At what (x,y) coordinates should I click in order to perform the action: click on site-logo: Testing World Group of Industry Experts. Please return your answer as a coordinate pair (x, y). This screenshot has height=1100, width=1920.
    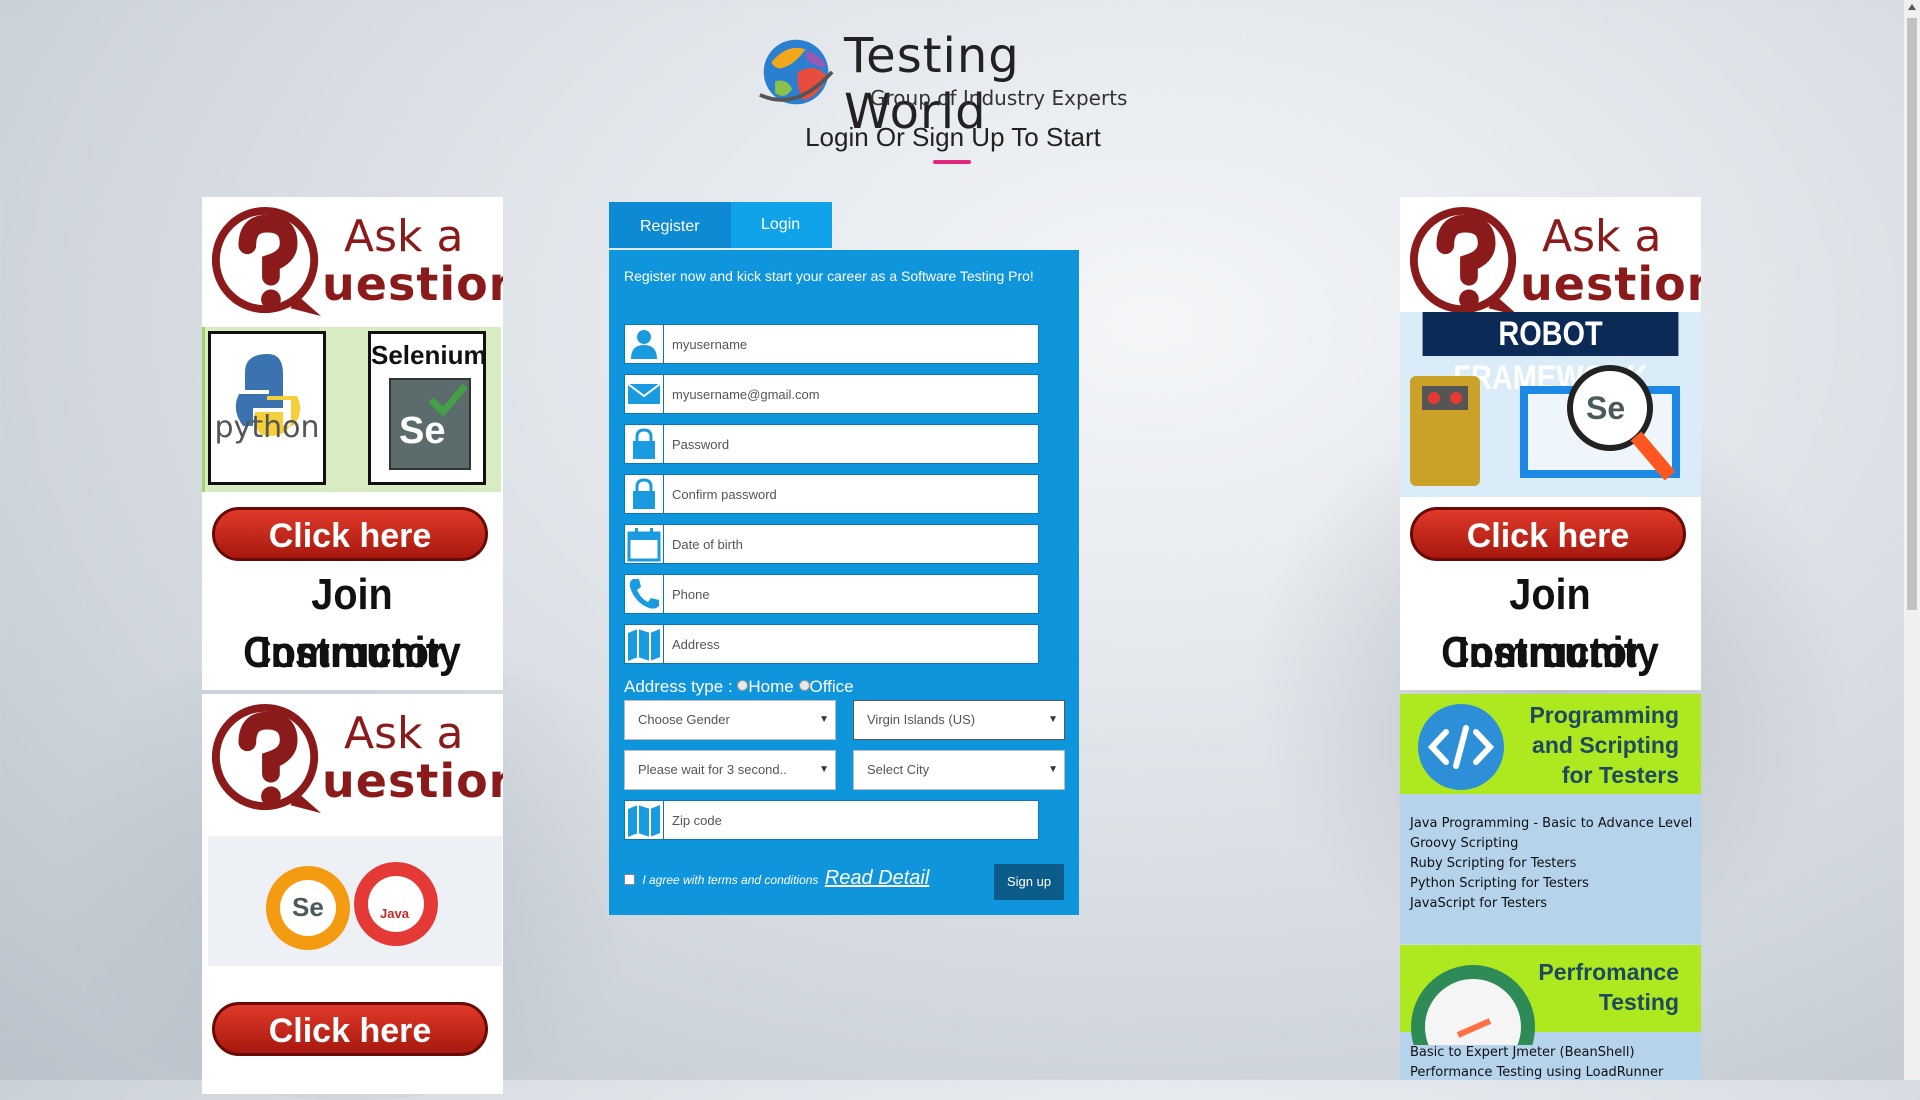
    Looking at the image, I should click on (958, 84).